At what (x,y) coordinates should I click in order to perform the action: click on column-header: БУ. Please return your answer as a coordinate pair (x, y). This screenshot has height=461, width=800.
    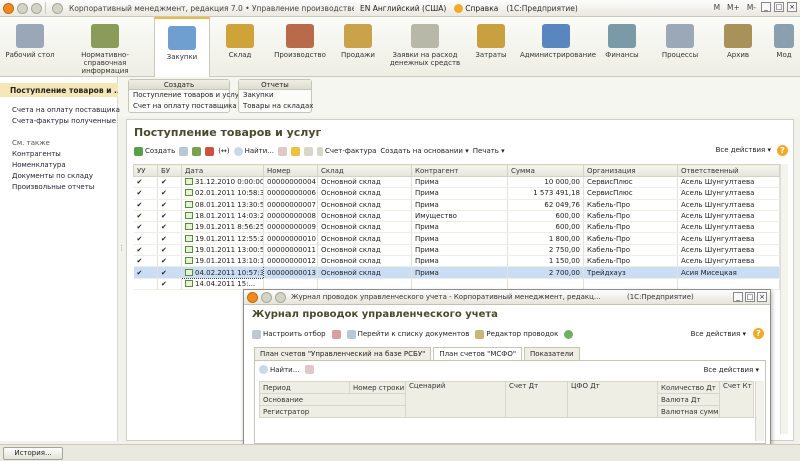
    Looking at the image, I should click on (169, 170).